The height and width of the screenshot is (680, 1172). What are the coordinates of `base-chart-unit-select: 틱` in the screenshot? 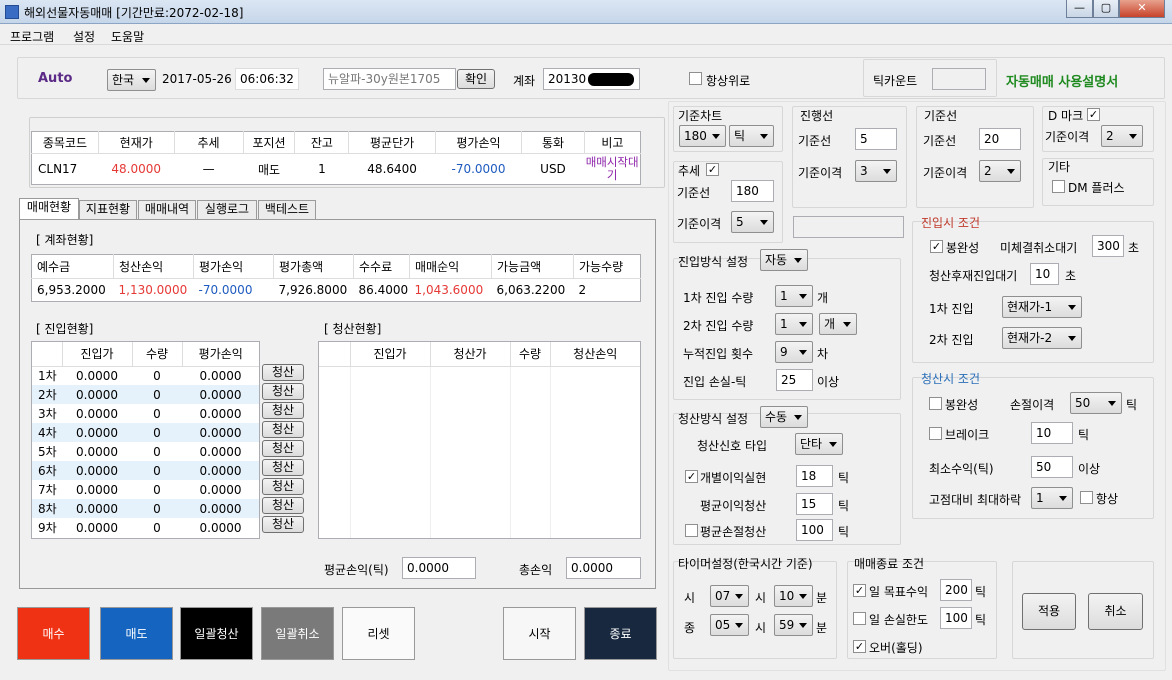 It's located at (751, 136).